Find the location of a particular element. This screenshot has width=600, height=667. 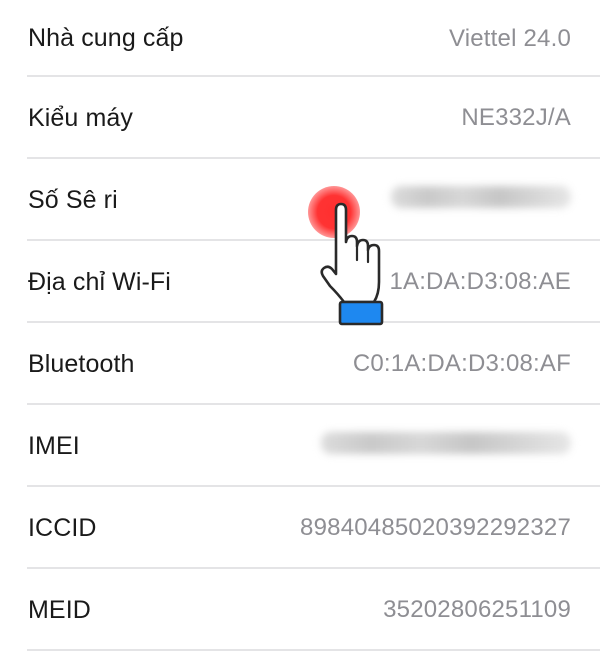

bluetooth-label: Bluetooth is located at coordinates (81, 363).